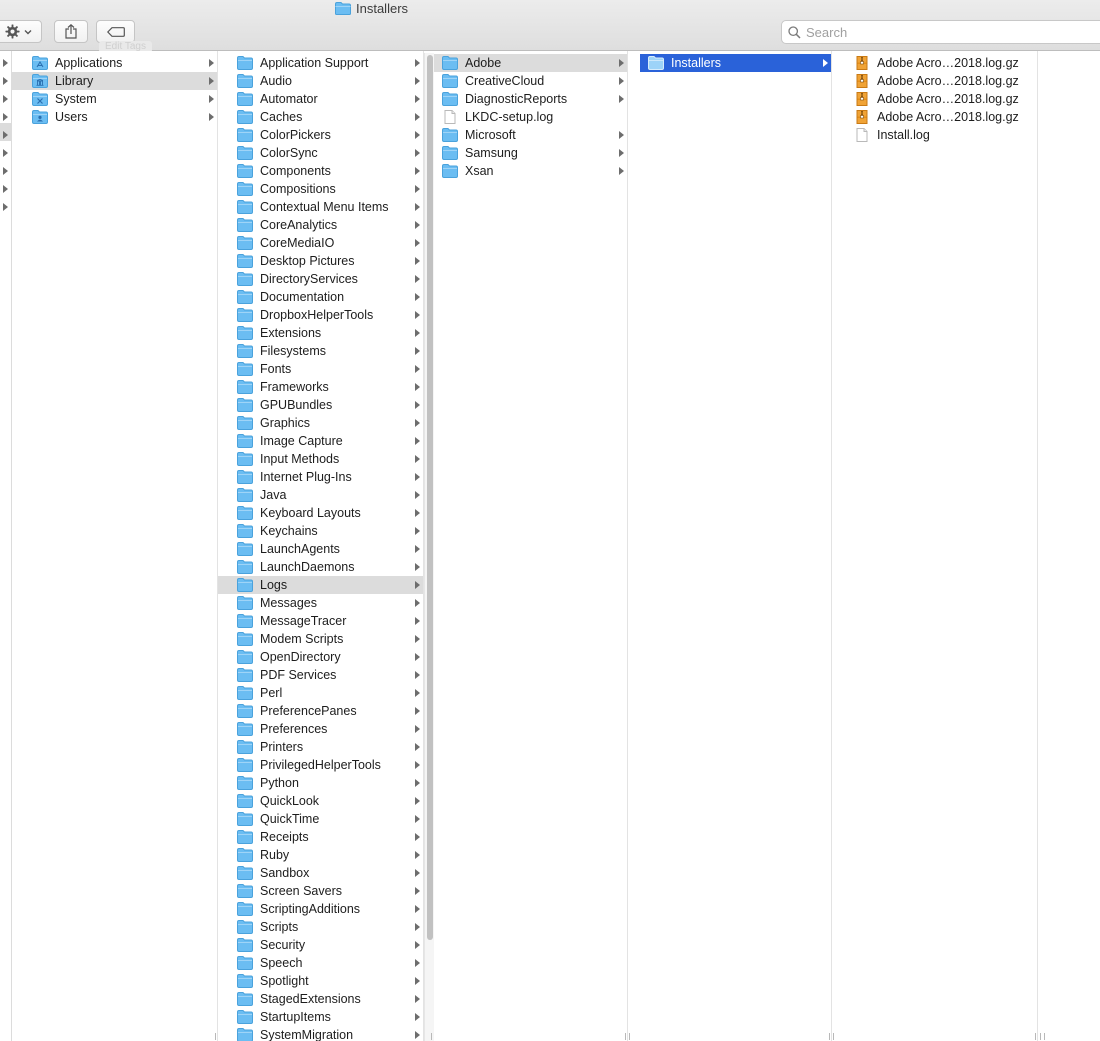 Image resolution: width=1100 pixels, height=1041 pixels. What do you see at coordinates (276, 81) in the screenshot?
I see `list-item-label: Audio` at bounding box center [276, 81].